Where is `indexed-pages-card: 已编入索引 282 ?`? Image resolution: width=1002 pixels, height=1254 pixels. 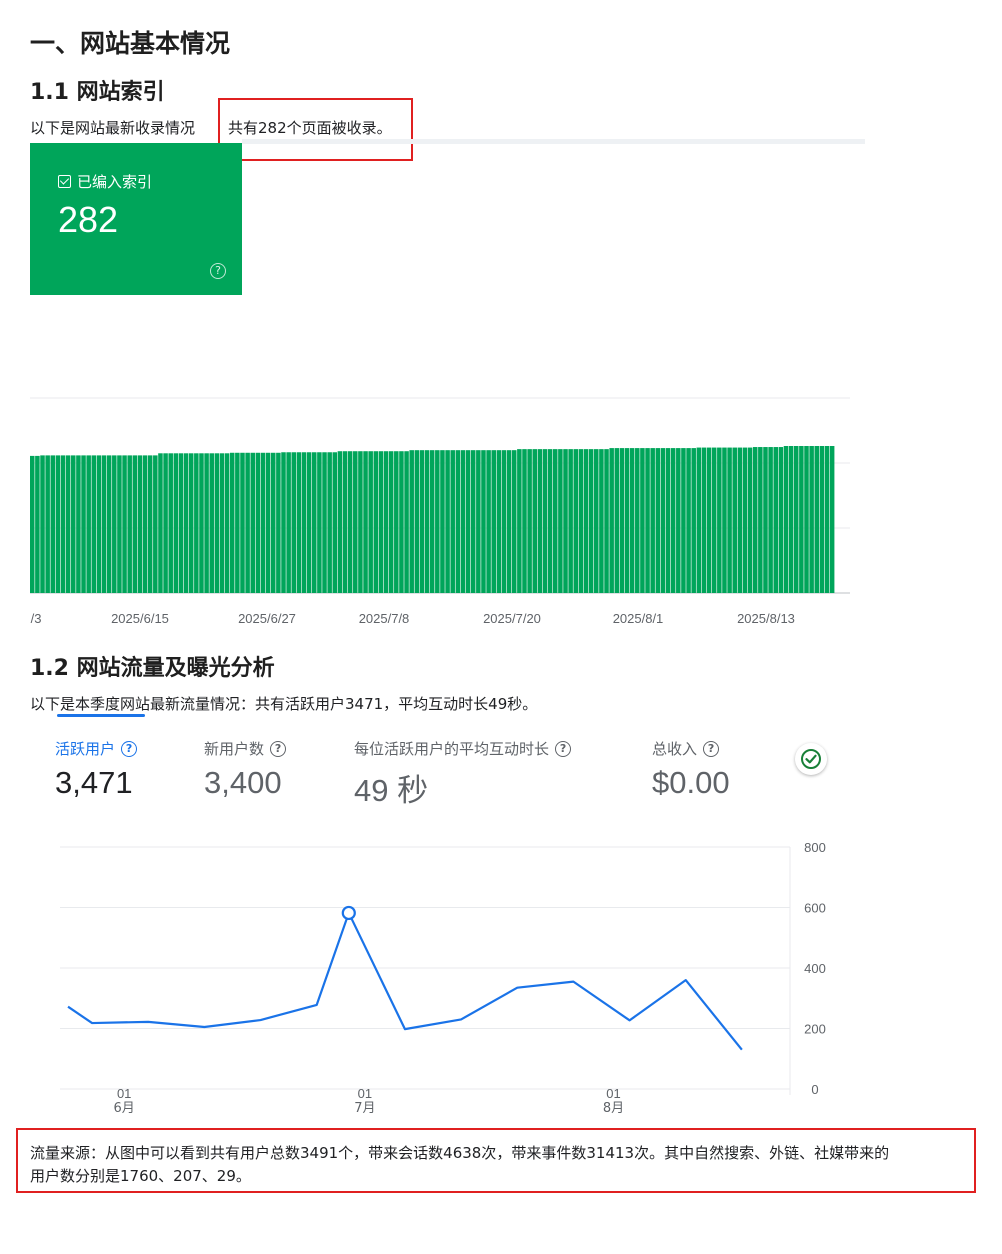
indexed-pages-card: 已编入索引 282 ? is located at coordinates (136, 219).